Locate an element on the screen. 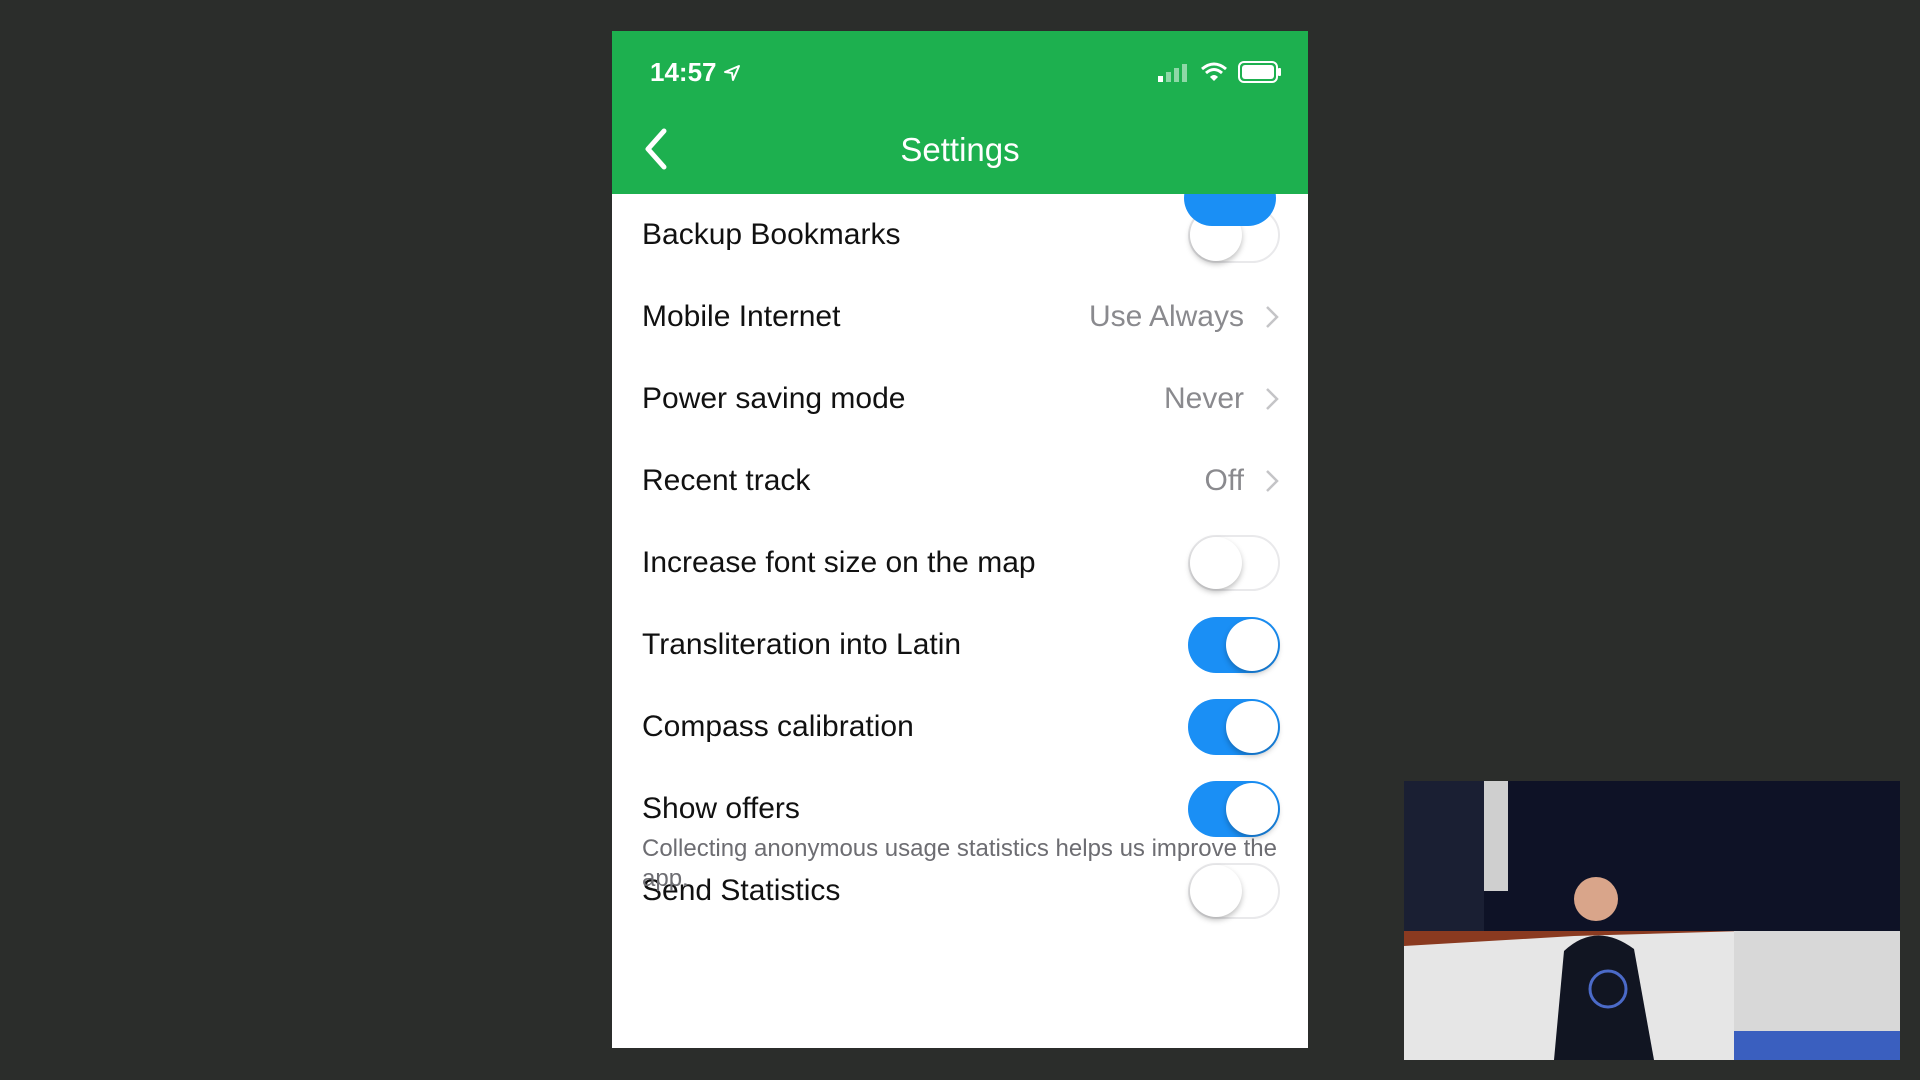 The width and height of the screenshot is (1920, 1080). row-recent-track: Recent track Off is located at coordinates (960, 481).